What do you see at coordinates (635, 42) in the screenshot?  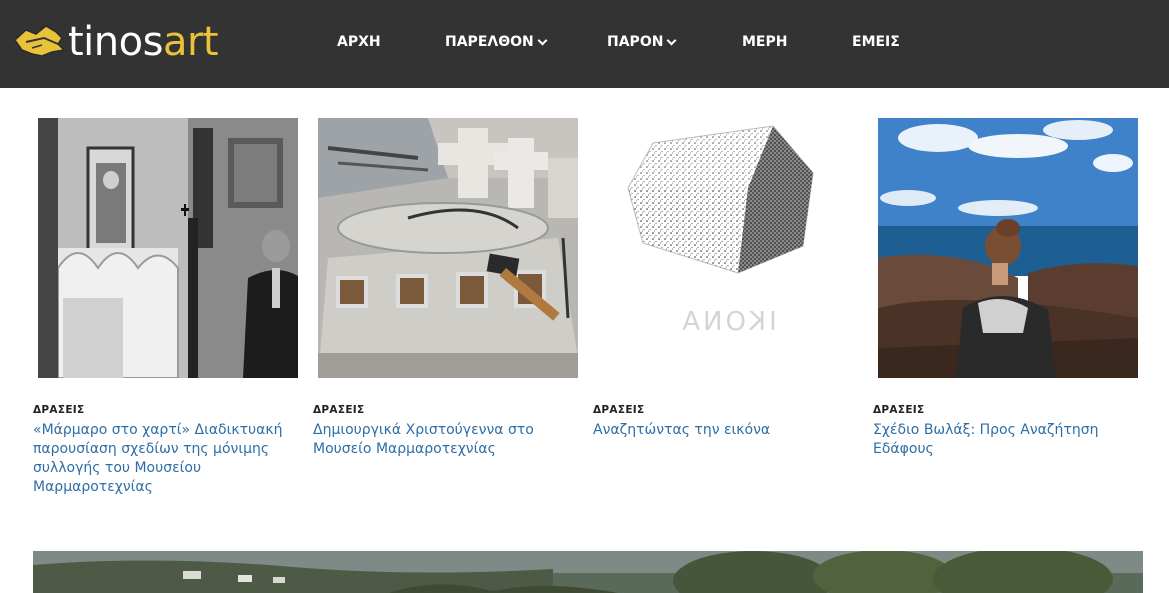 I see `nav-item-label: ΠΑΡΟΝ` at bounding box center [635, 42].